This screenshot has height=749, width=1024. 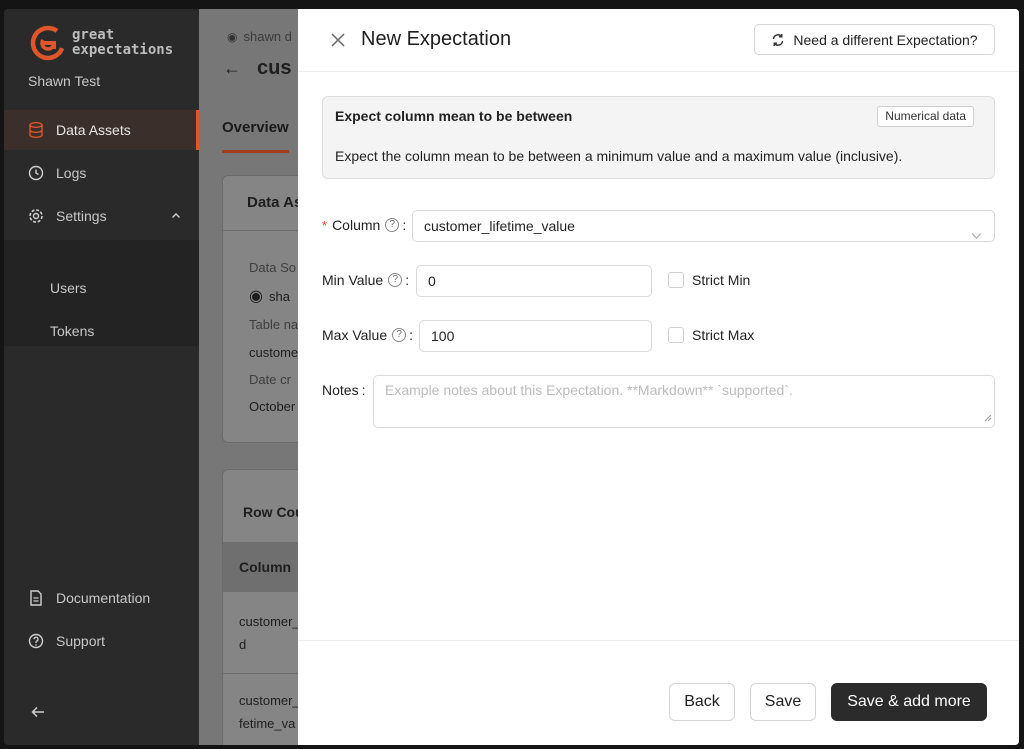 What do you see at coordinates (355, 335) in the screenshot?
I see `max-value-label-text: Max Value` at bounding box center [355, 335].